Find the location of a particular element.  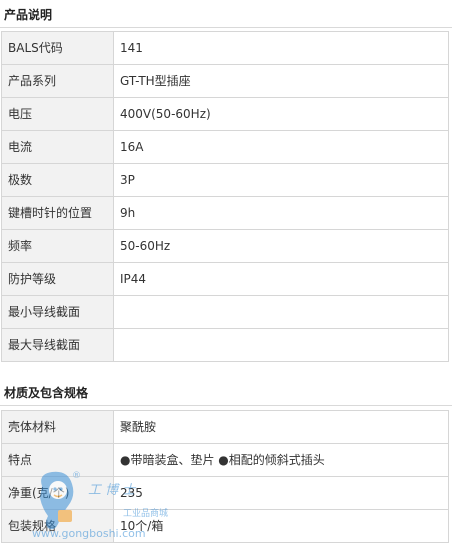

material-section-divider is located at coordinates (226, 405).